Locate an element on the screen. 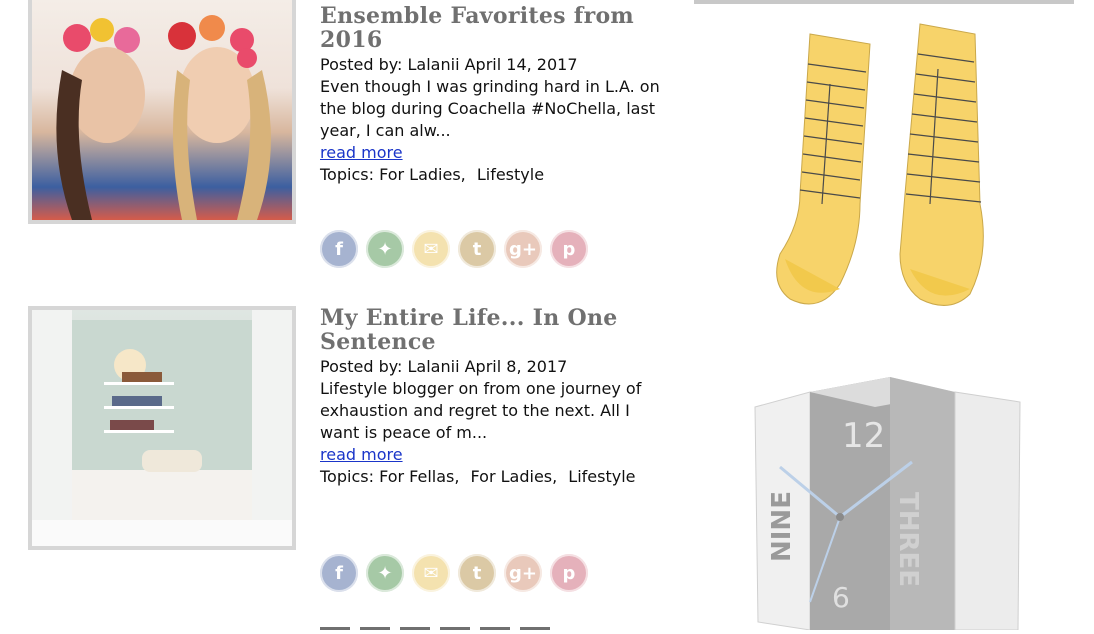 This screenshot has height=634, width=1094. post-date: April 8, 2017 is located at coordinates (516, 366).